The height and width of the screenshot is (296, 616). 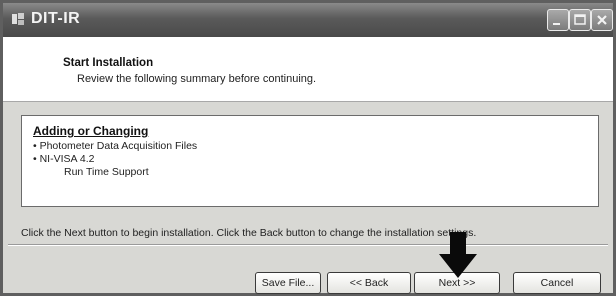 I want to click on title-bar: DIT-IR, so click(x=308, y=20).